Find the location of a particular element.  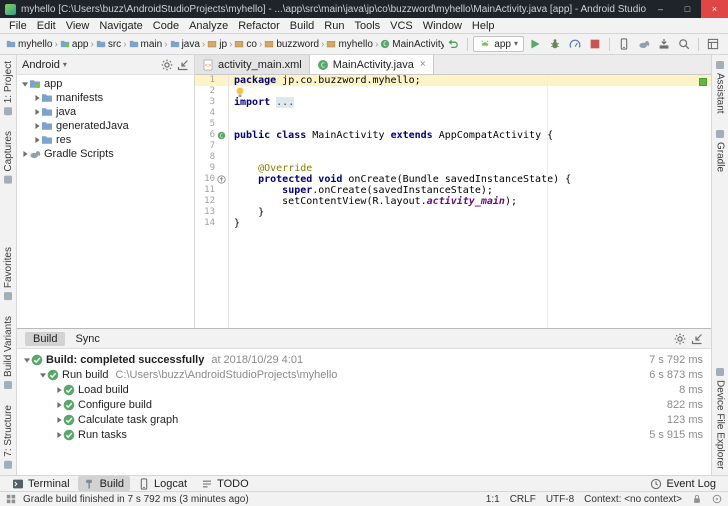

menu-edit: Edit is located at coordinates (46, 26).